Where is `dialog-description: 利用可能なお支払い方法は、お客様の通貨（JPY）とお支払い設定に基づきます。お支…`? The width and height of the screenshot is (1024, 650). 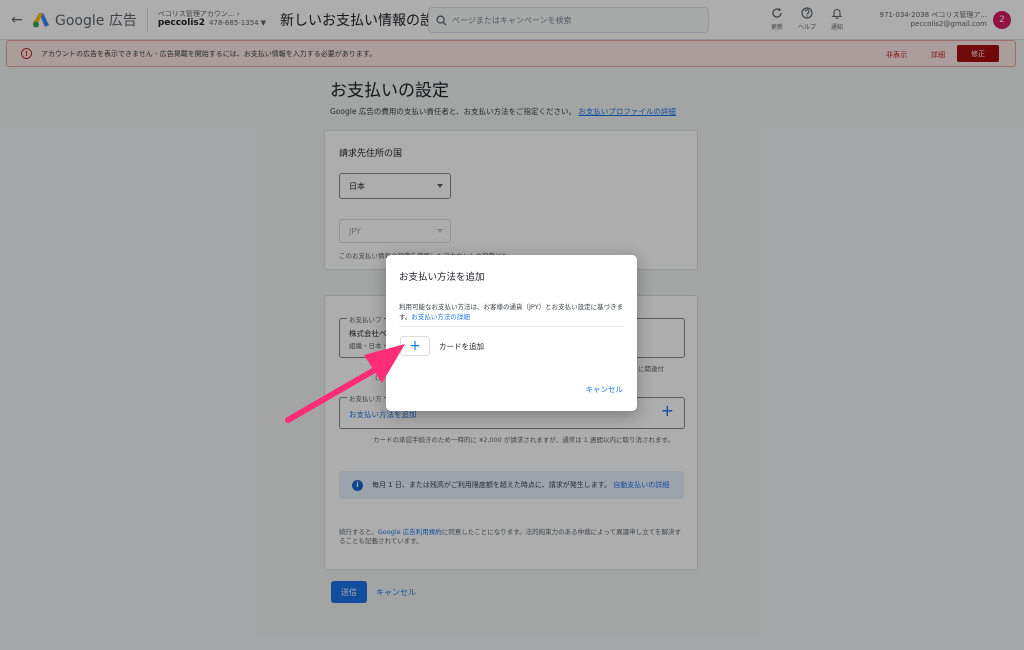 dialog-description: 利用可能なお支払い方法は、お客様の通貨（JPY）とお支払い設定に基づきます。お支… is located at coordinates (511, 312).